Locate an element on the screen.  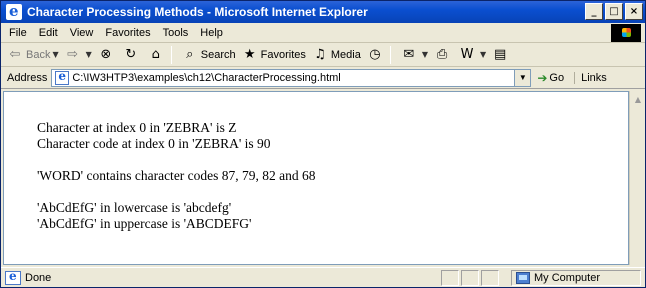
page-icon is located at coordinates (62, 77).